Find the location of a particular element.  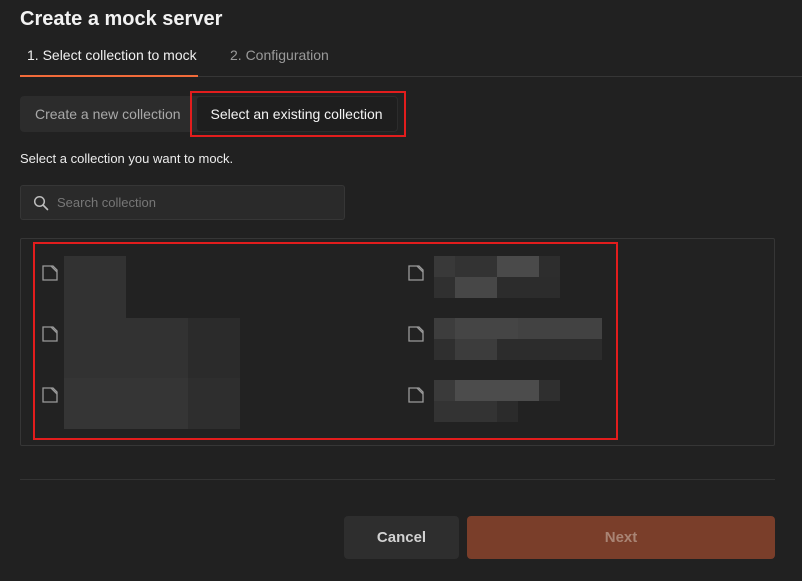

instruction-text: Select a collection you want to mock. is located at coordinates (127, 158).